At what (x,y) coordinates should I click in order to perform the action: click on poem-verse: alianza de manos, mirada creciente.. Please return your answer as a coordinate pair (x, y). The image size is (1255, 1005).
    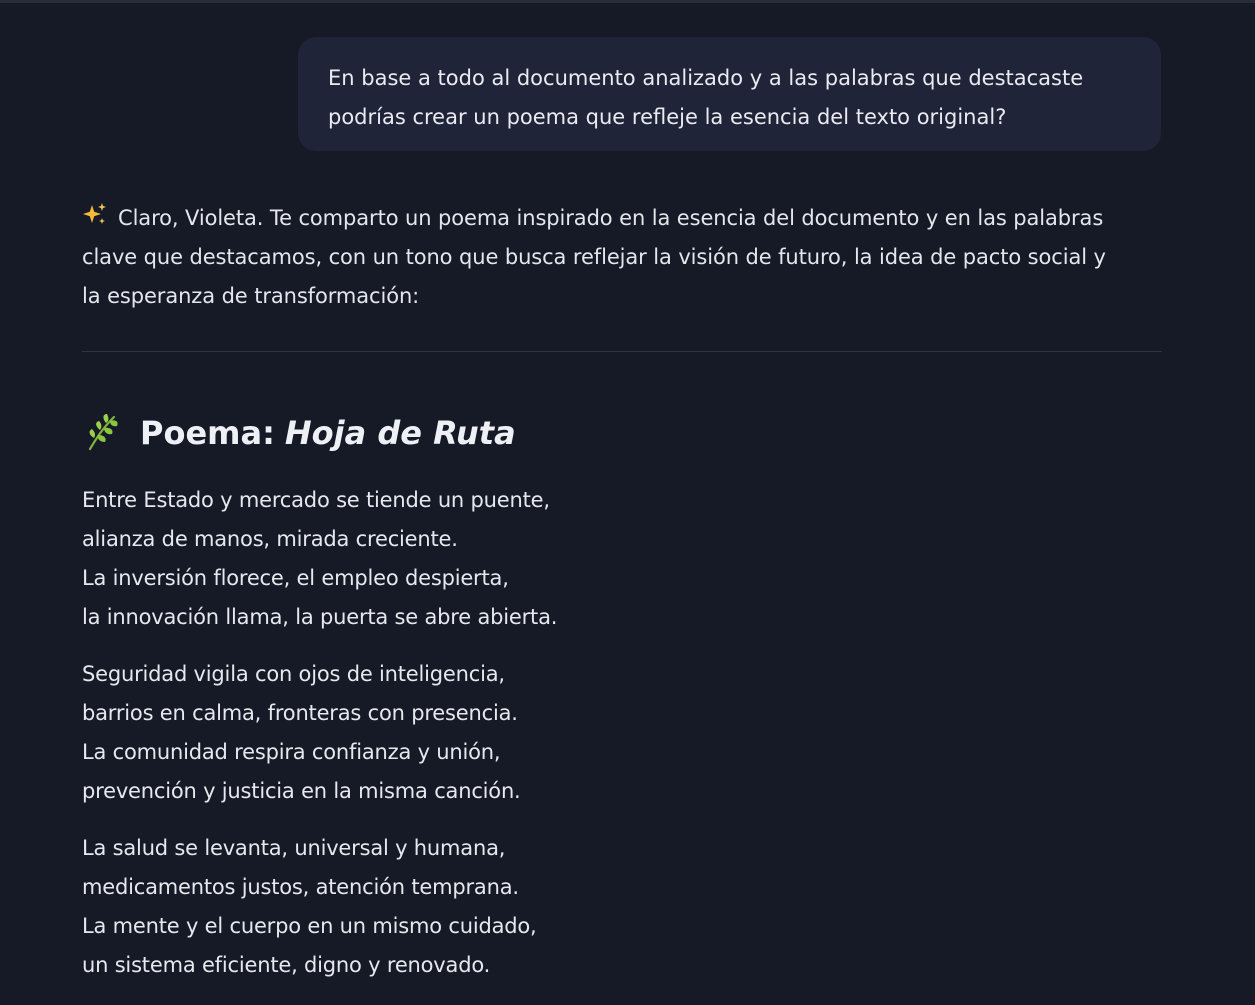
    Looking at the image, I should click on (270, 539).